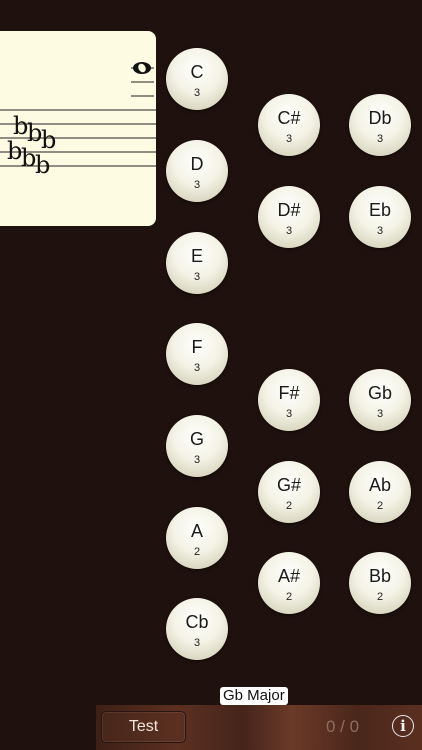 The image size is (422, 750). I want to click on note-name: C#, so click(289, 118).